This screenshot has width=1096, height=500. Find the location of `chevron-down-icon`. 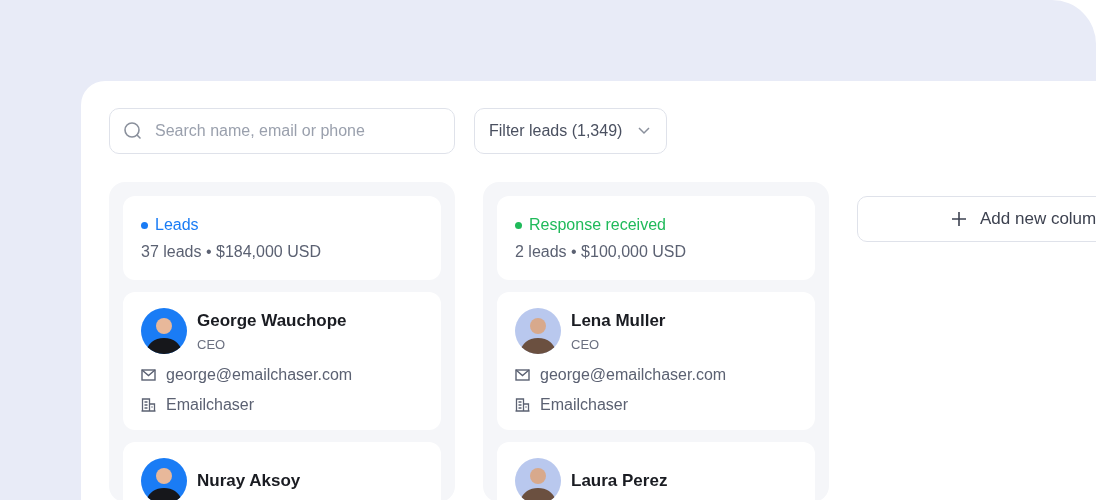

chevron-down-icon is located at coordinates (644, 131).